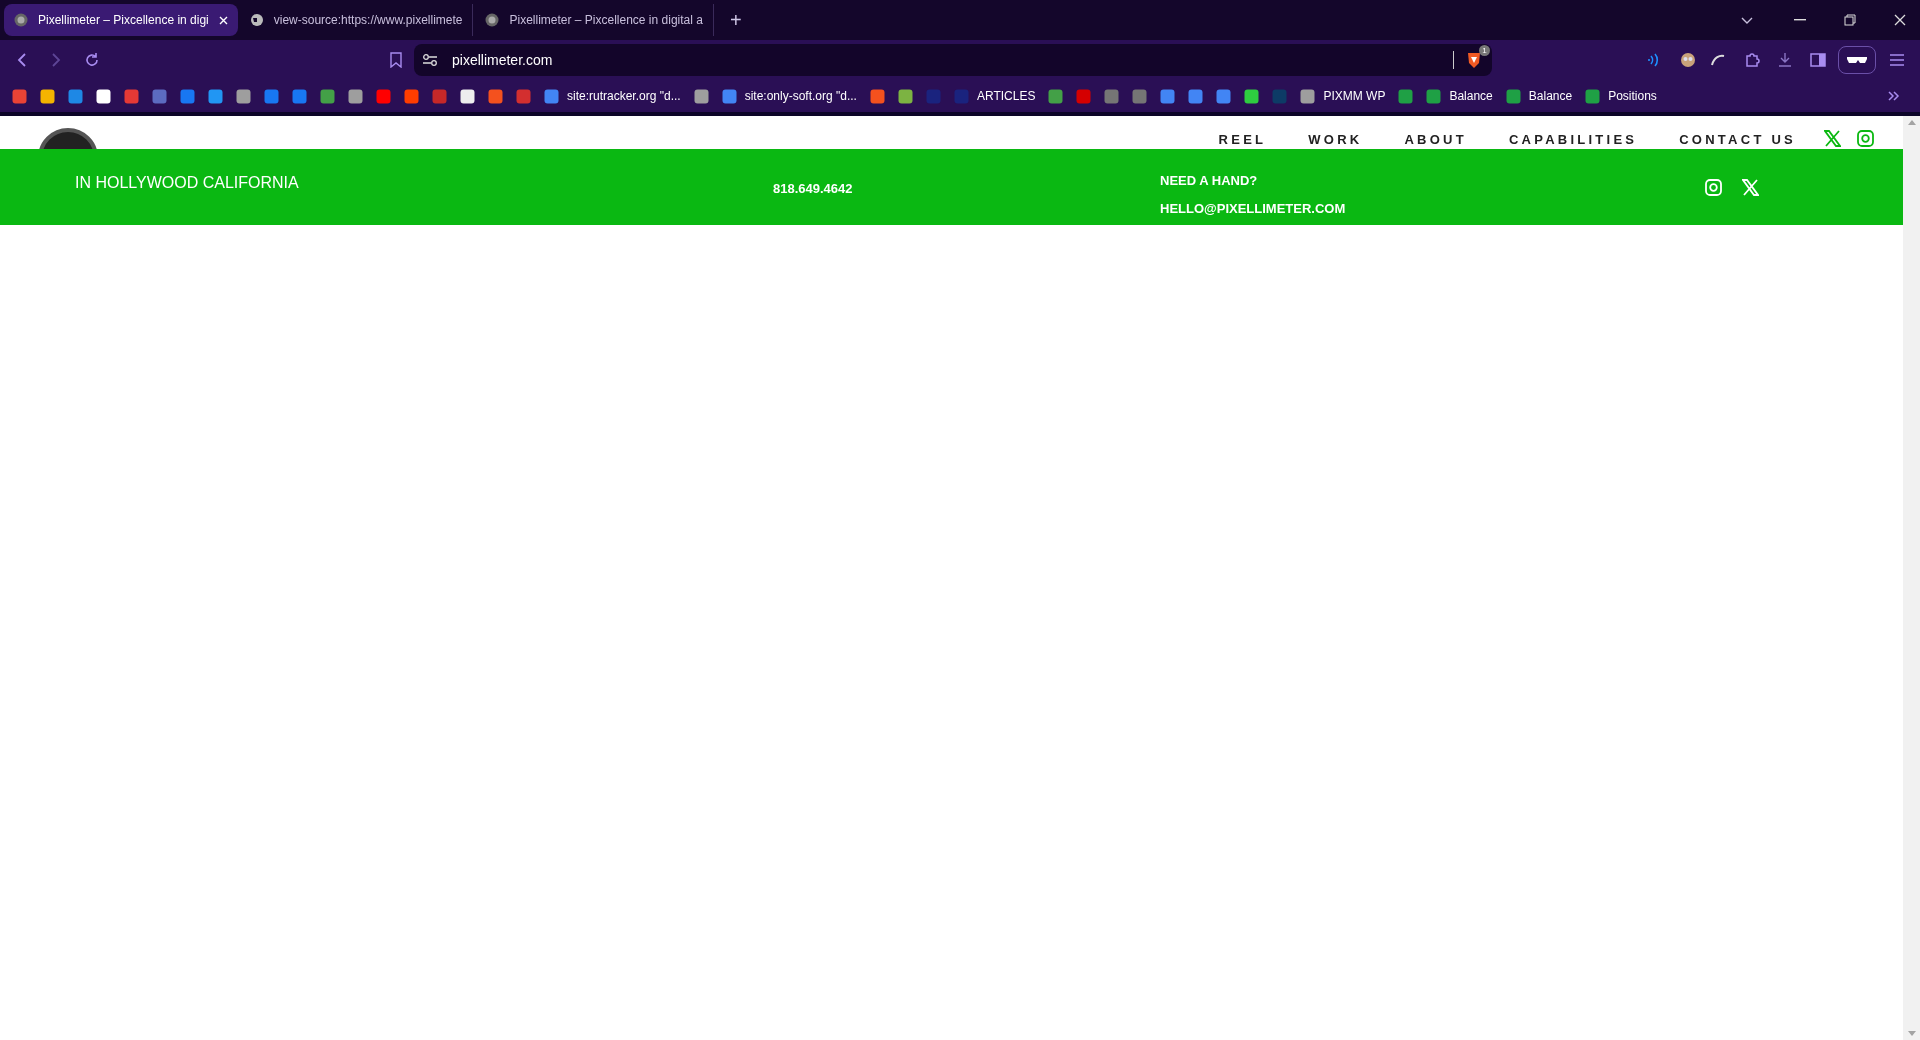  I want to click on sunglasses-icon, so click(1857, 60).